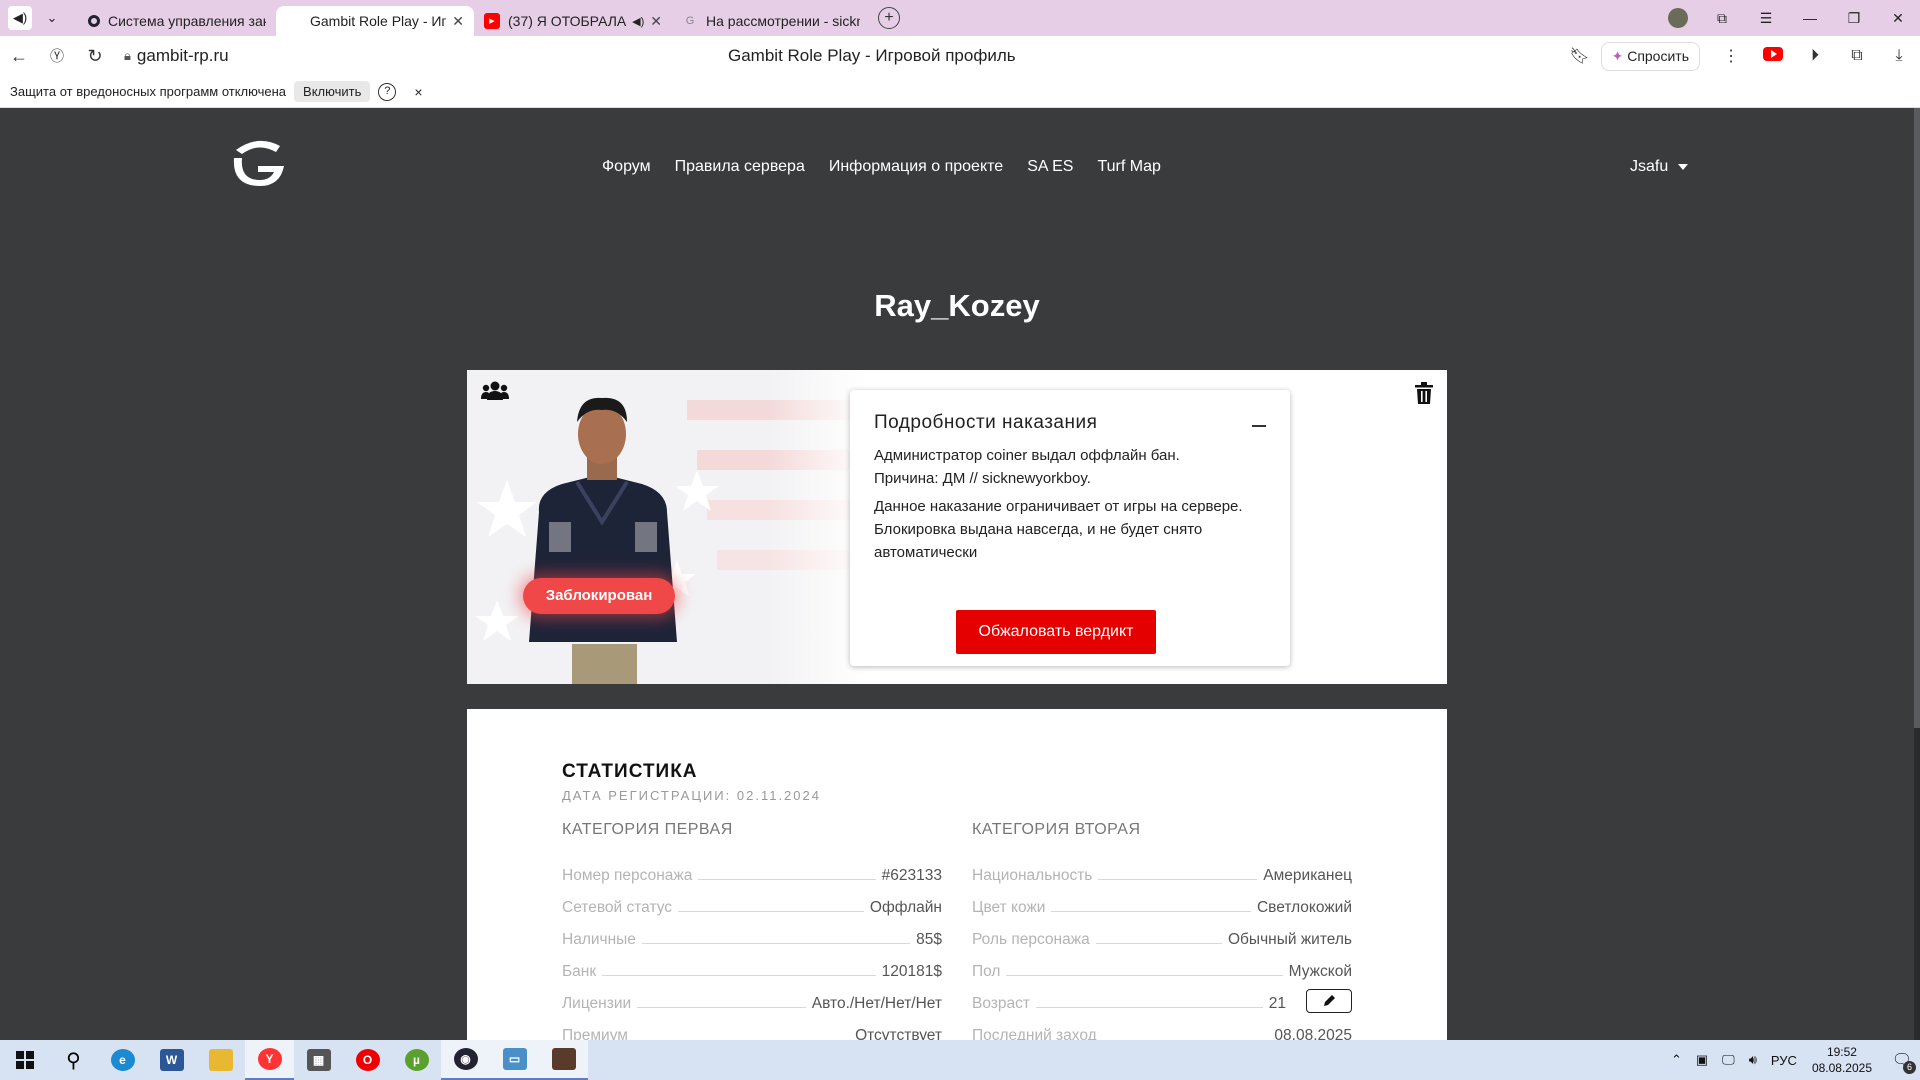 This screenshot has width=1920, height=1080. Describe the element at coordinates (378, 21) in the screenshot. I see `tab-title: Gambit Role Play - Игро` at that location.